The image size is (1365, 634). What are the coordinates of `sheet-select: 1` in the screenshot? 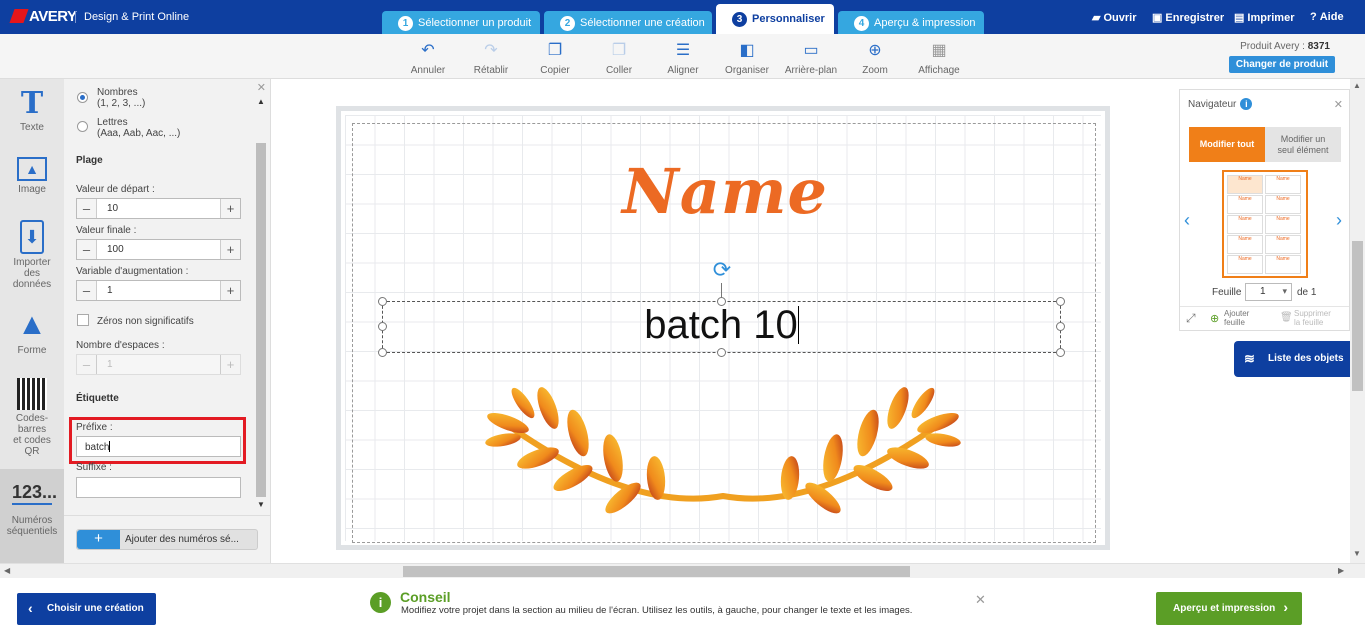 It's located at (1268, 292).